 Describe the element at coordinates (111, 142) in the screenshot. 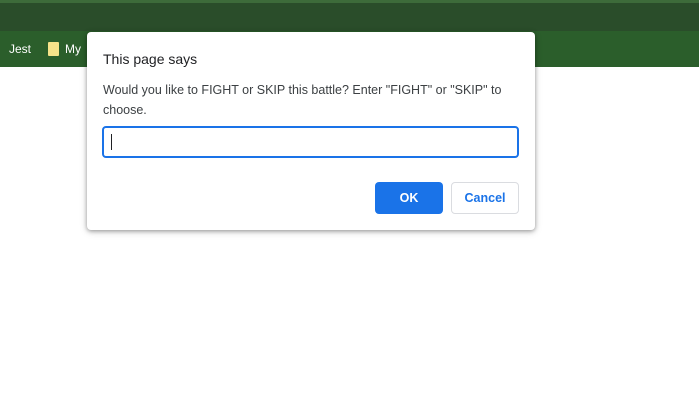

I see `text-caret` at that location.